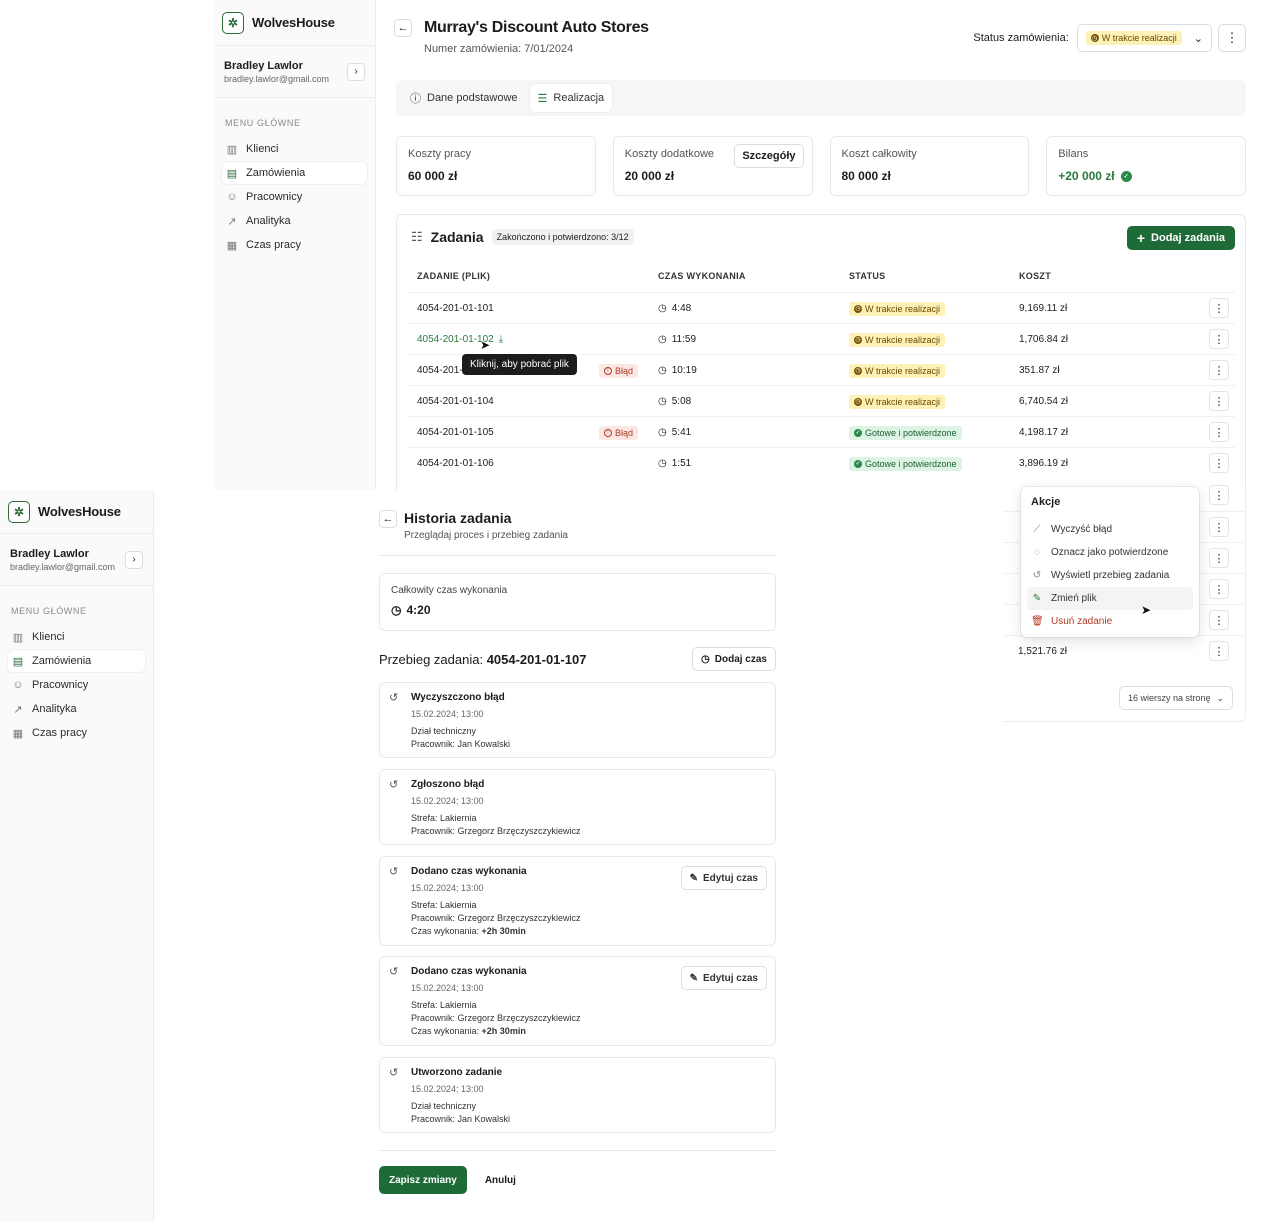 The image size is (1266, 1222). I want to click on menu-item-change-file: ✎ Zmień plik, so click(1110, 598).